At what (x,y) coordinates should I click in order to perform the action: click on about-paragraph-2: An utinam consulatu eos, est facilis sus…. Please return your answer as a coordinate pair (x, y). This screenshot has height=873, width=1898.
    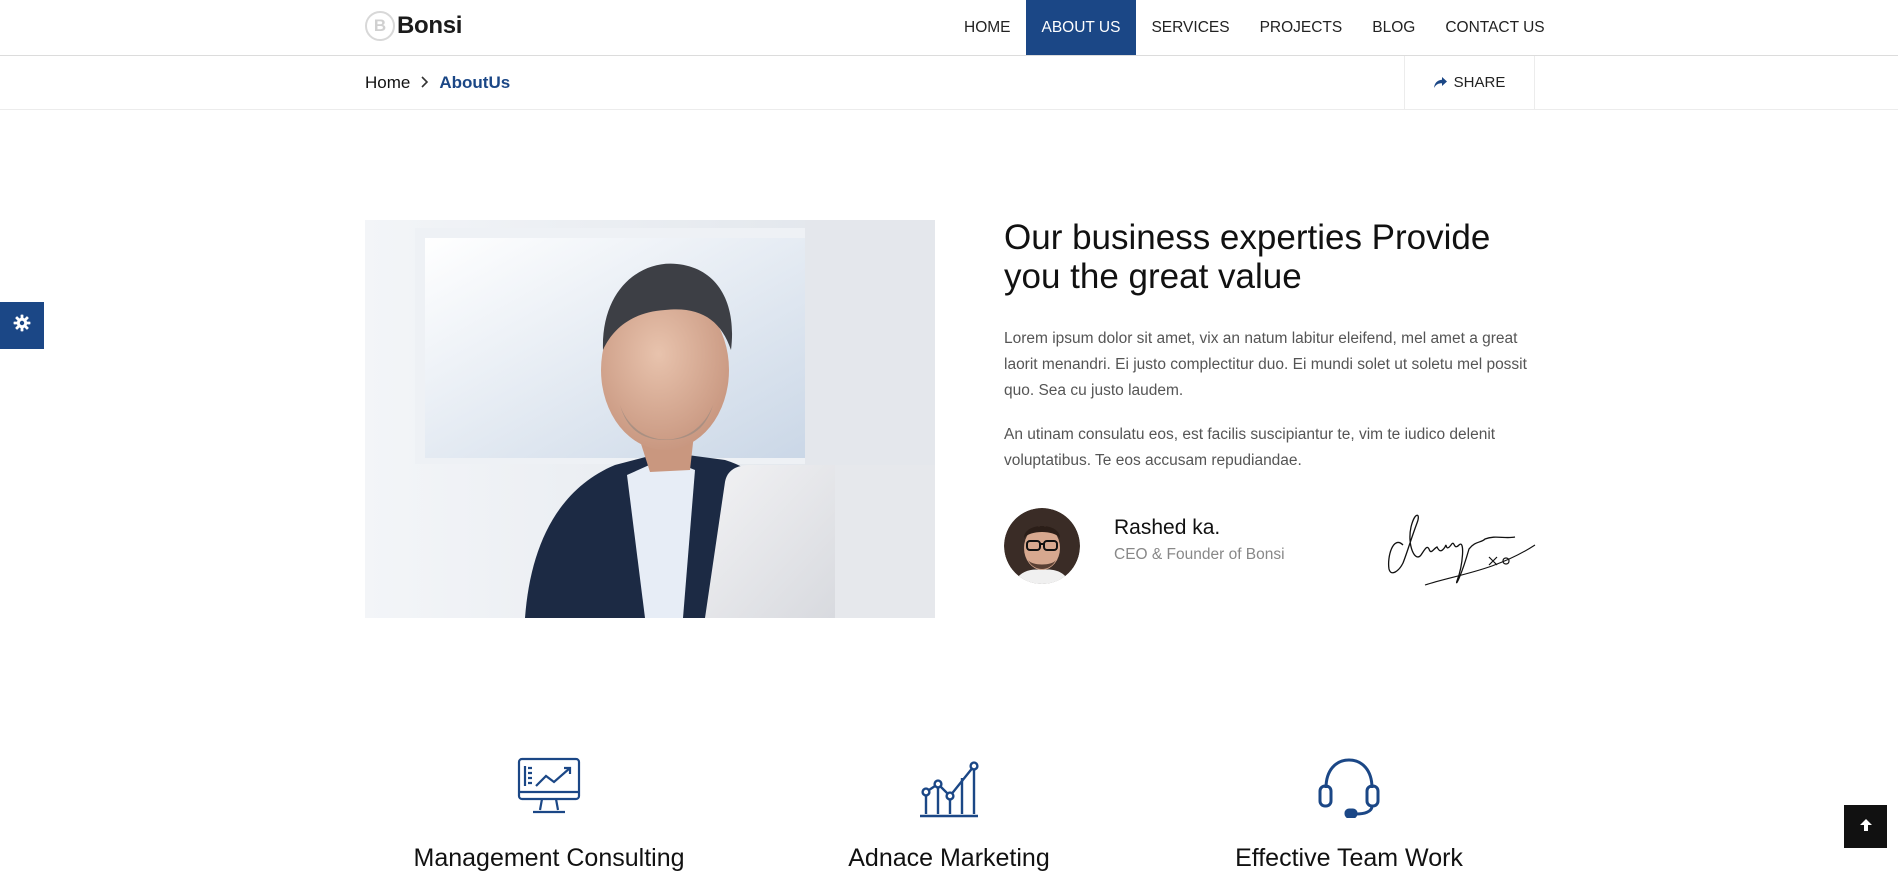
    Looking at the image, I should click on (1250, 447).